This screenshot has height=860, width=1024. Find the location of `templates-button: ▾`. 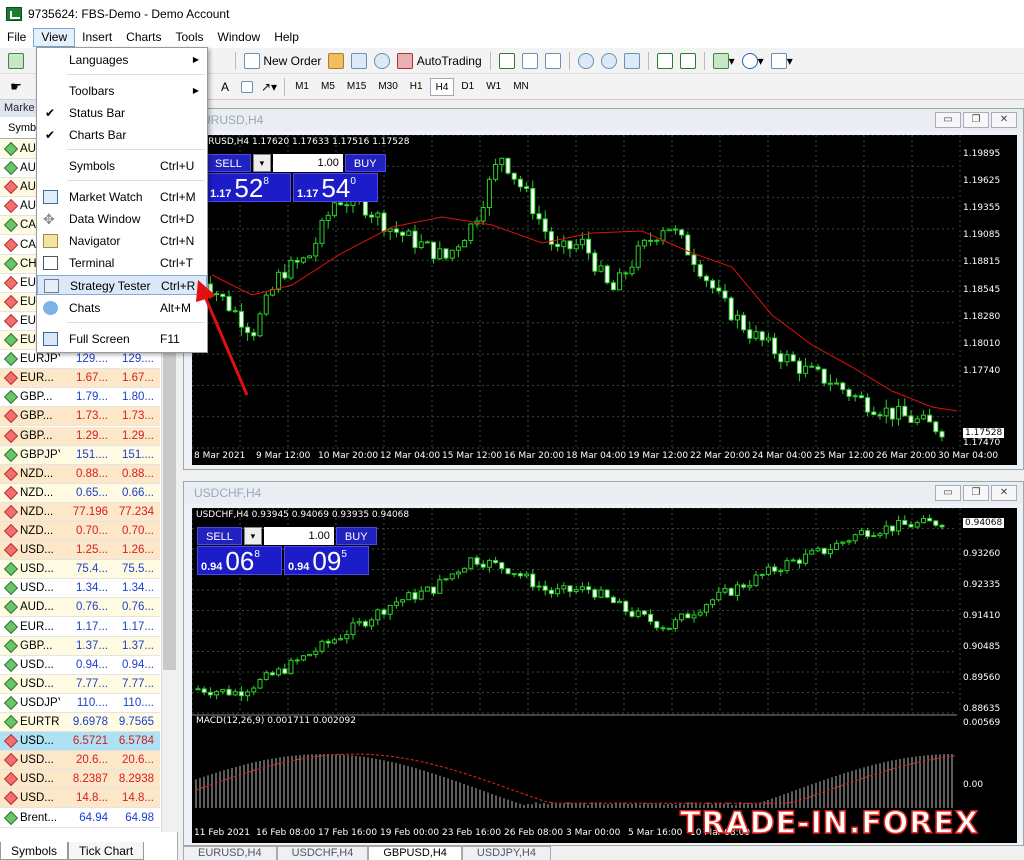

templates-button: ▾ is located at coordinates (782, 61).